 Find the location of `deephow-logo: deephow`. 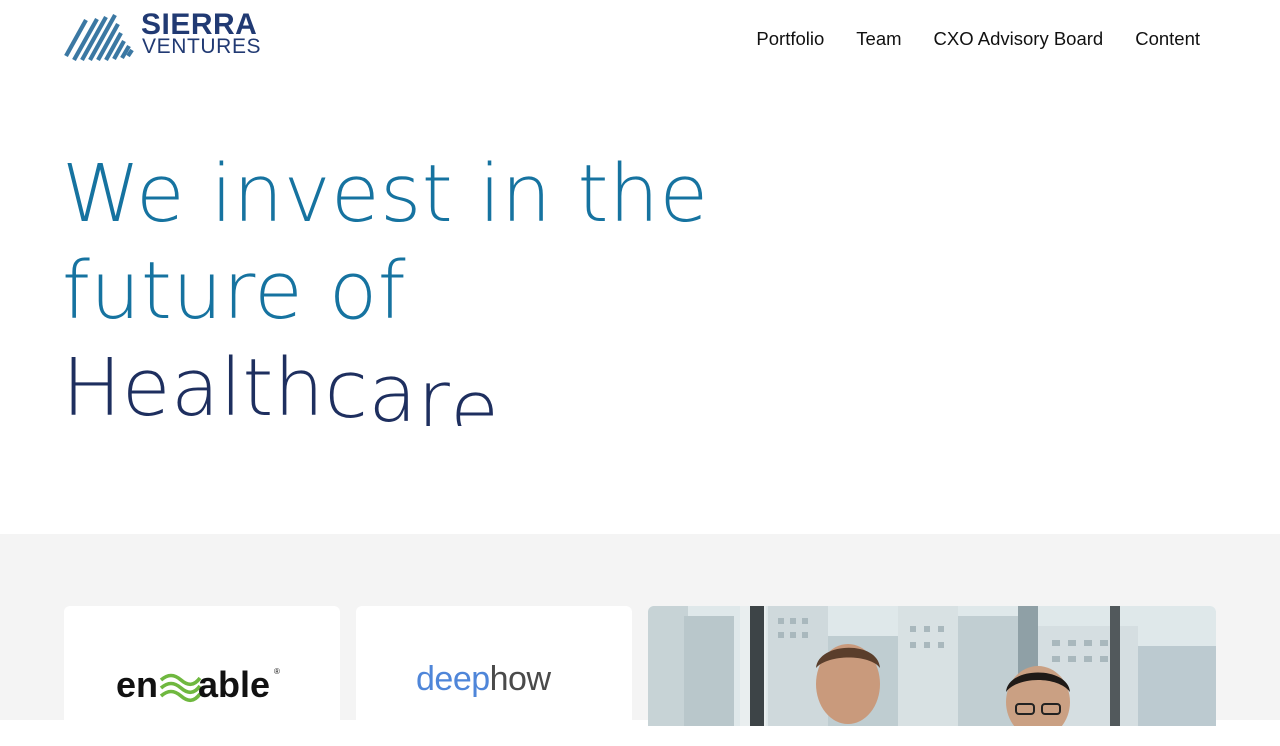

deephow-logo: deephow is located at coordinates (483, 679).